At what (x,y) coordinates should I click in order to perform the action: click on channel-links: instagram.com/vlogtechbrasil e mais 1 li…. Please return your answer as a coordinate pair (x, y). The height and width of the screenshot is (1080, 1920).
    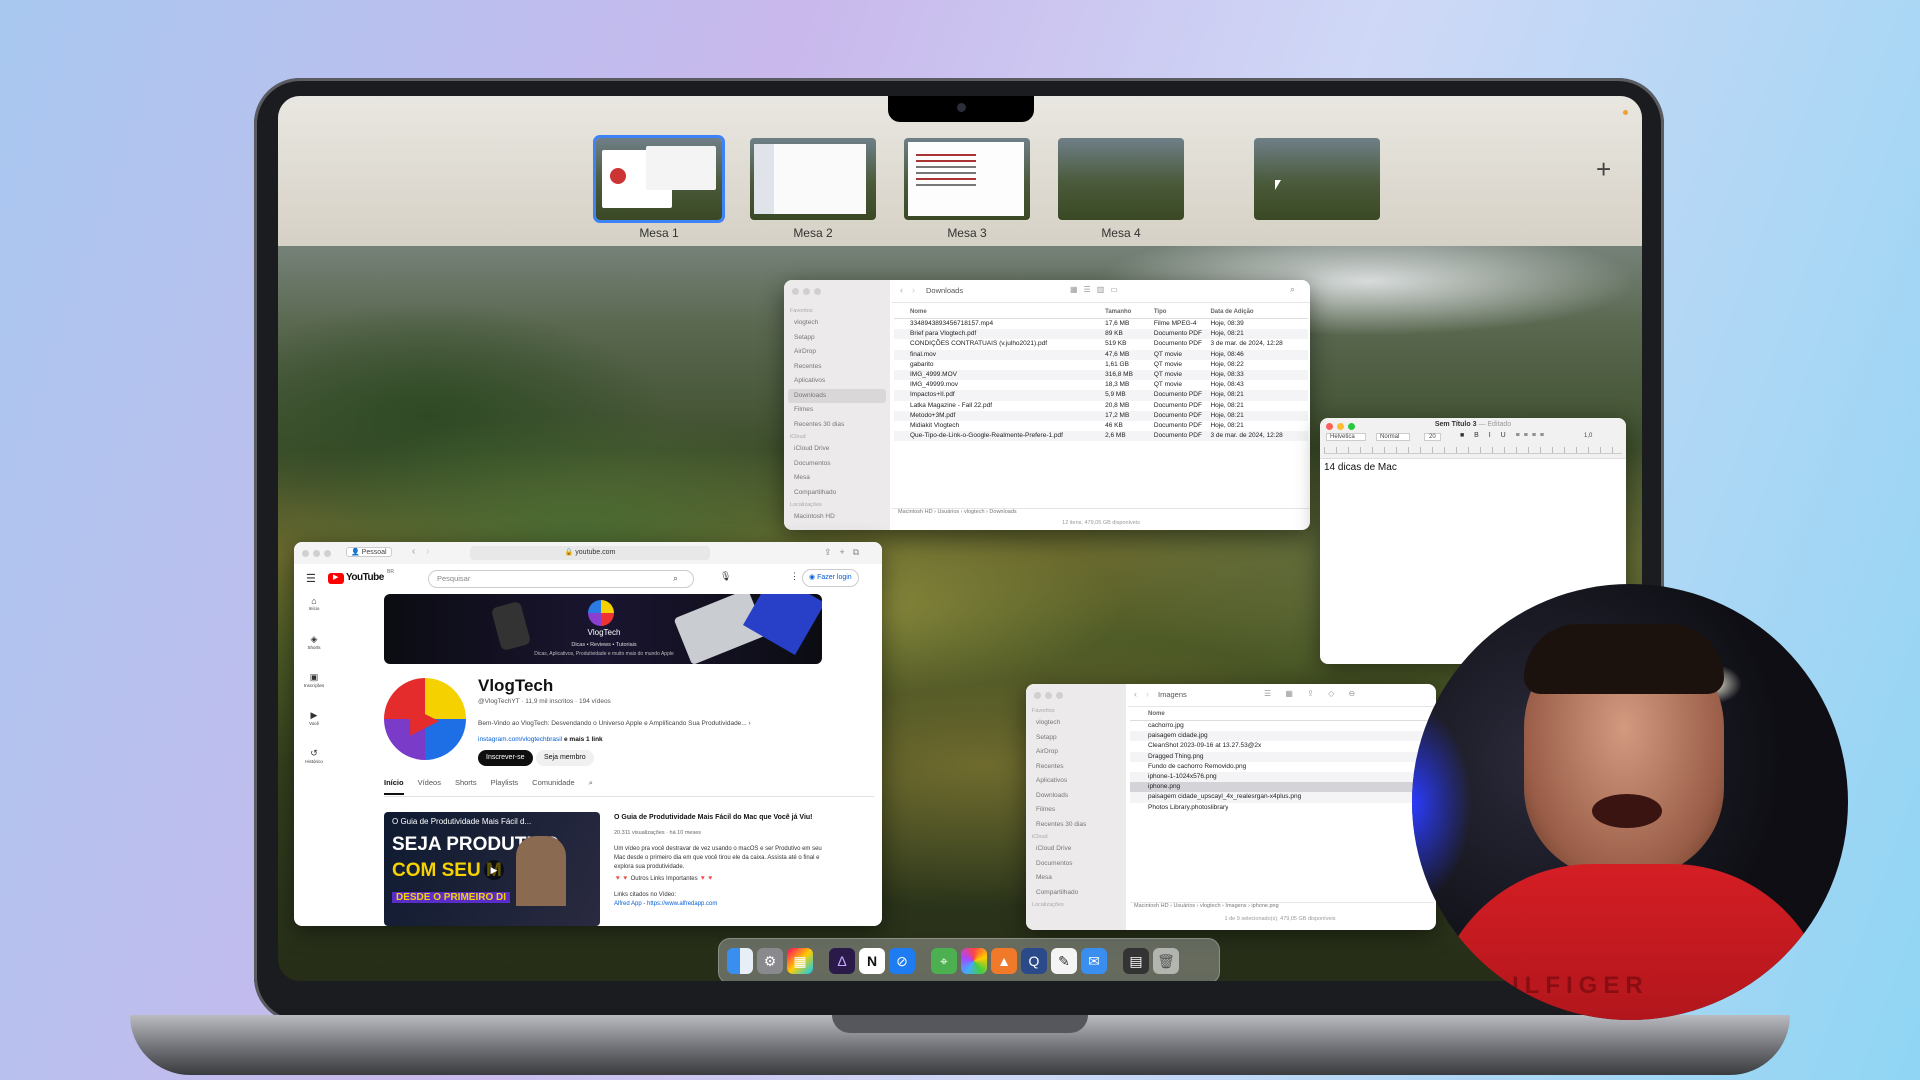
    Looking at the image, I should click on (540, 739).